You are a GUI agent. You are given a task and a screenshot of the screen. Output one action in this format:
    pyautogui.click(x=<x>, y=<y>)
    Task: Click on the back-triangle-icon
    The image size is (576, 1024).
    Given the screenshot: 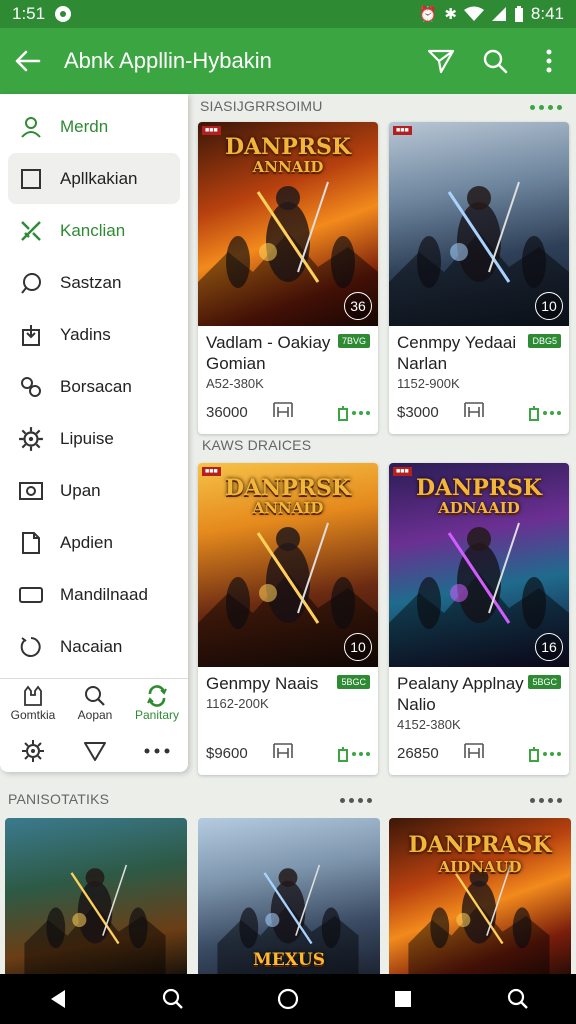 What is the action you would take?
    pyautogui.click(x=57, y=999)
    